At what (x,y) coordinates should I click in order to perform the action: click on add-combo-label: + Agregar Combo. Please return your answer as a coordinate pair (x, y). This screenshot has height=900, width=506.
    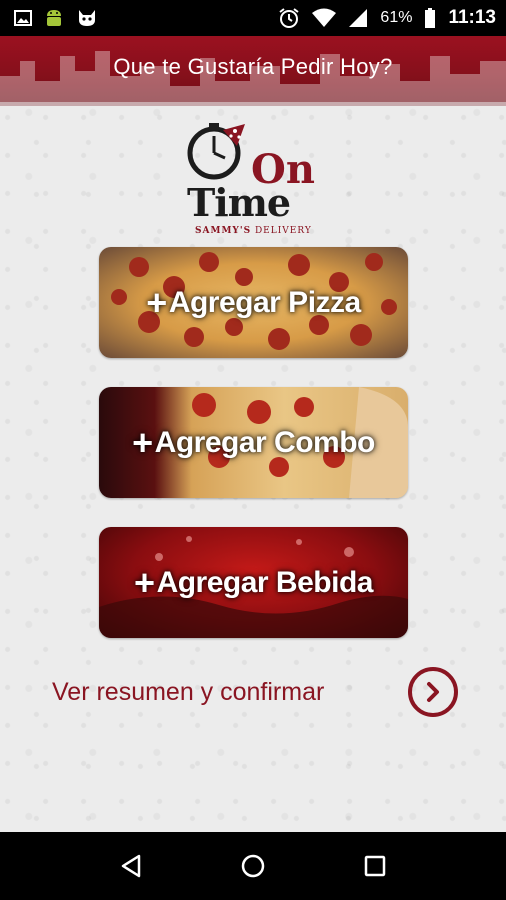
    Looking at the image, I should click on (253, 442).